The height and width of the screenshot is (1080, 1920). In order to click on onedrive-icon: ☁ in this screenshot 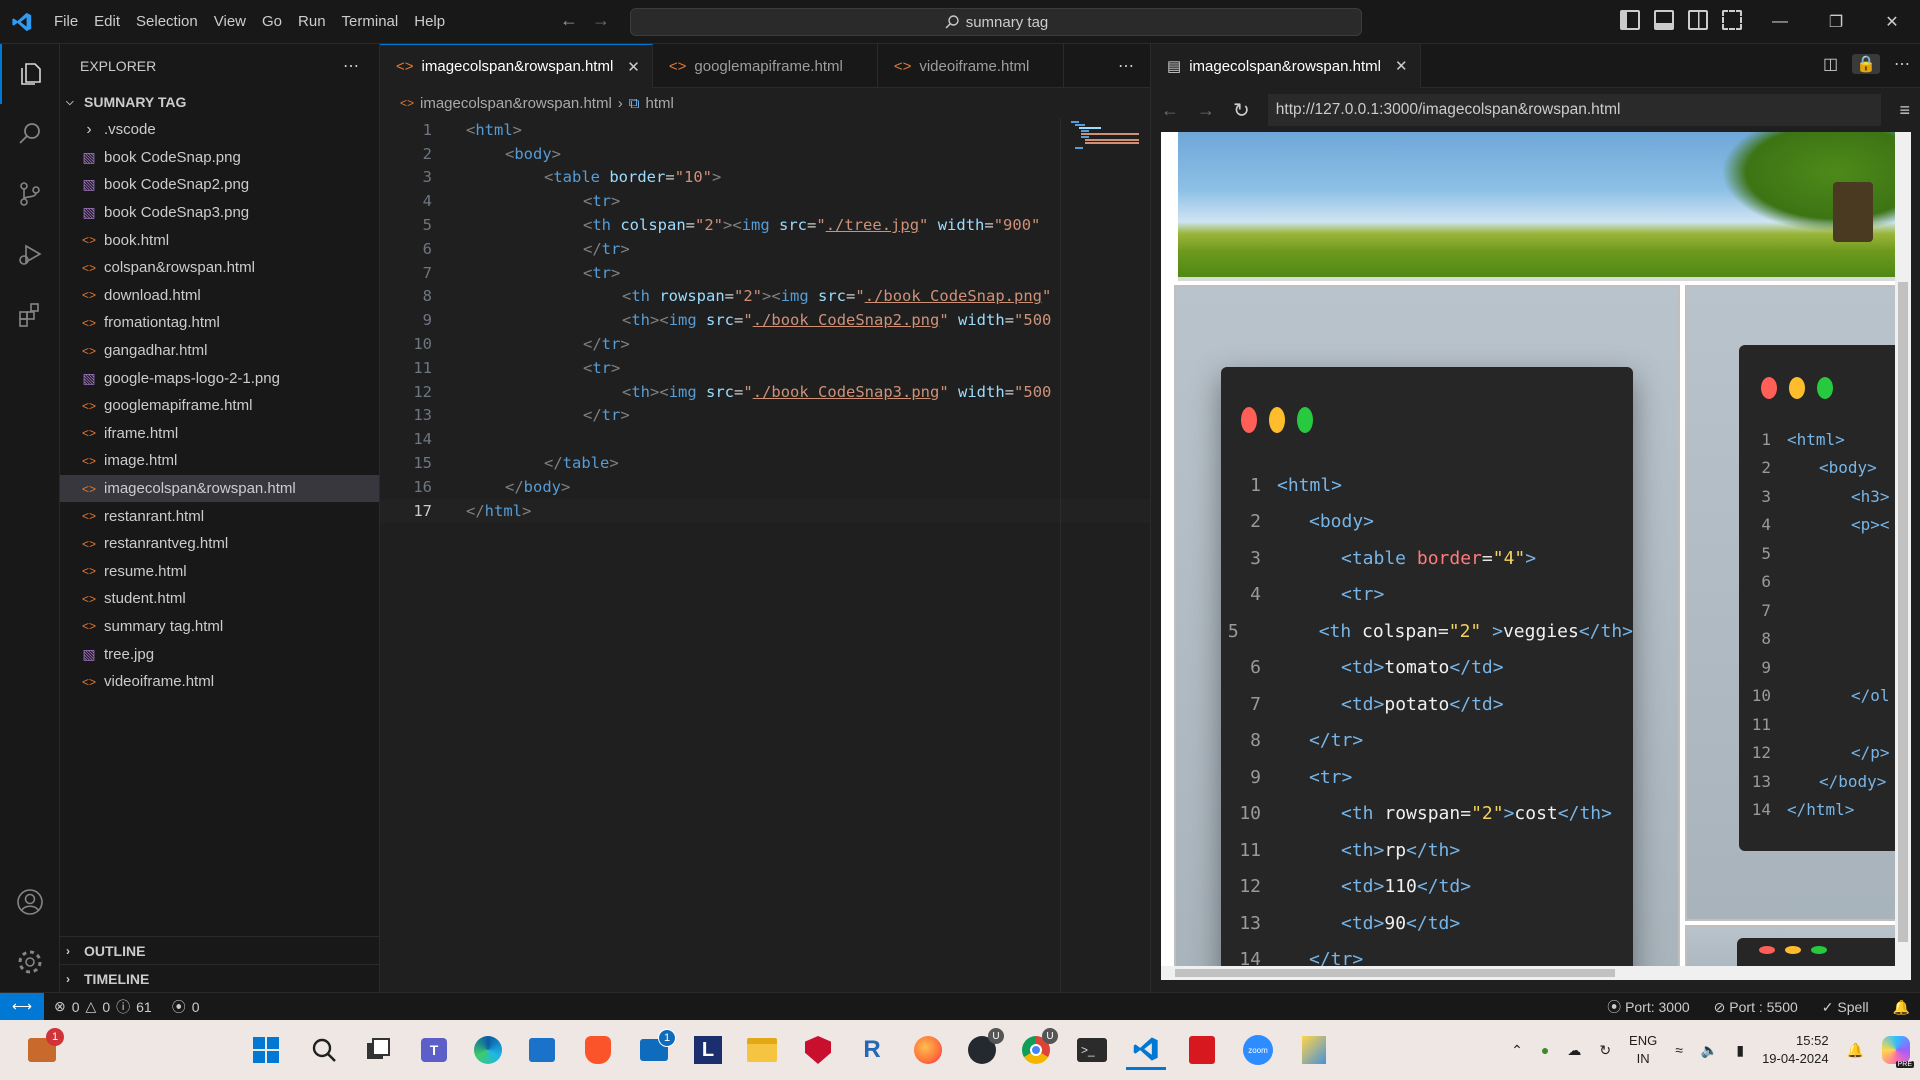, I will do `click(1574, 1050)`.